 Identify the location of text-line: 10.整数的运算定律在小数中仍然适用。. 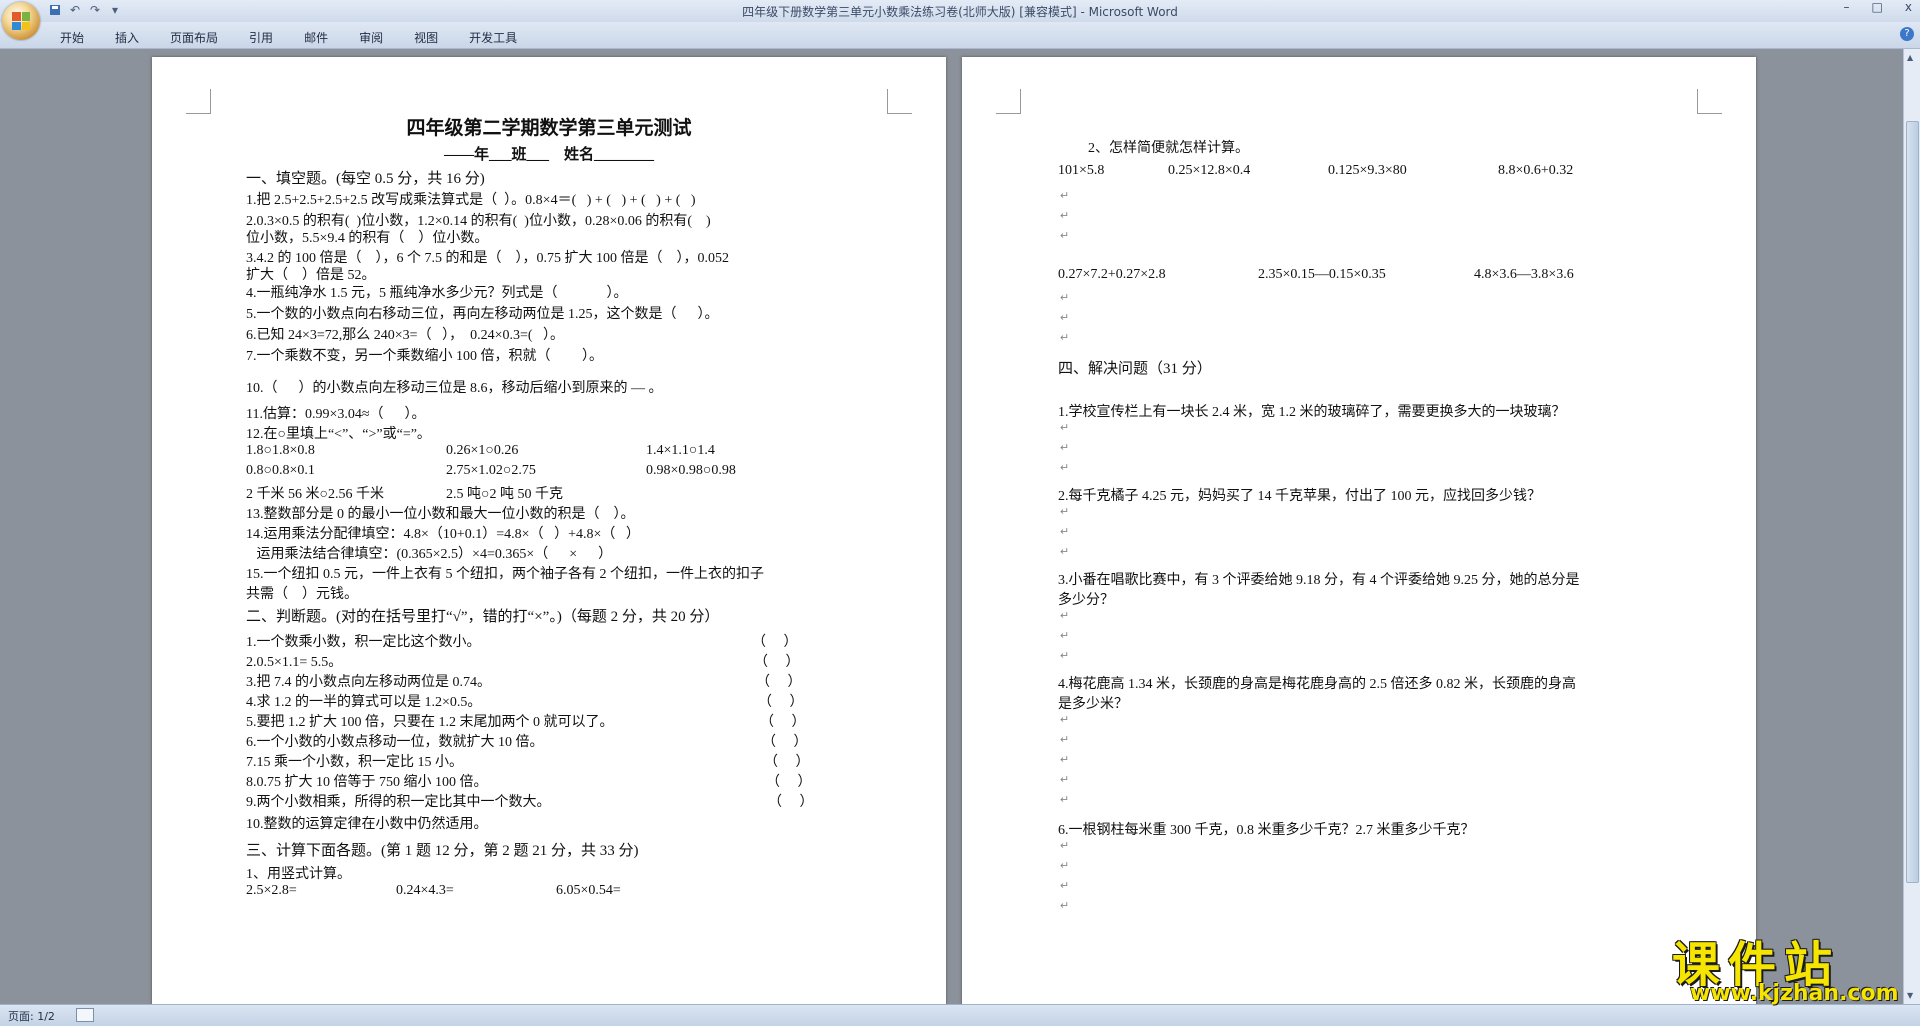
(367, 824).